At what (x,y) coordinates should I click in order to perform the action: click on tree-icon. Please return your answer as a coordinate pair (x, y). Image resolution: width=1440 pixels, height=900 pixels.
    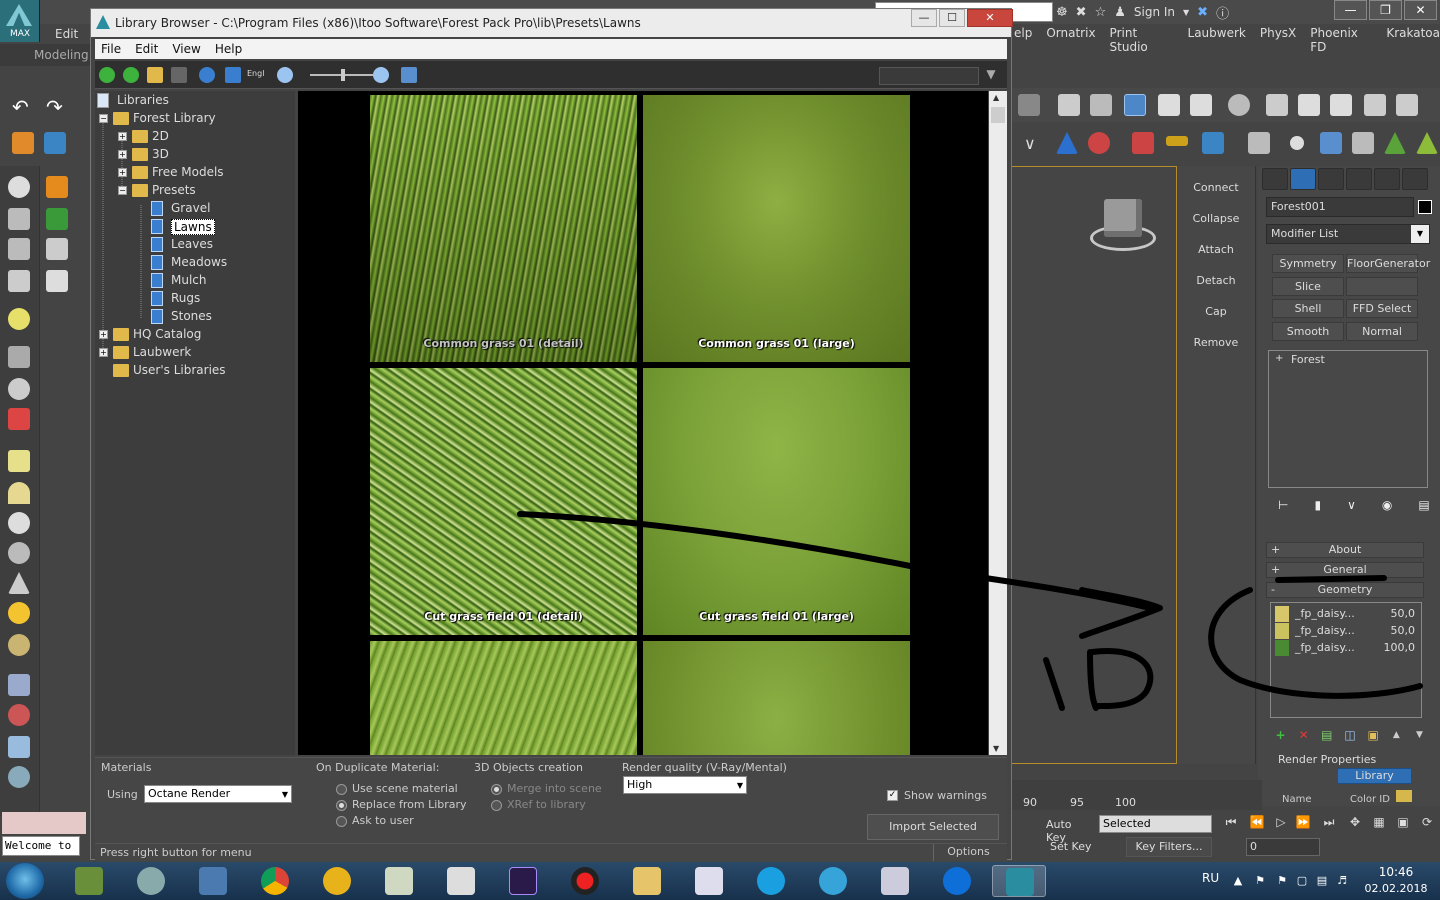
    Looking at the image, I should click on (1427, 143).